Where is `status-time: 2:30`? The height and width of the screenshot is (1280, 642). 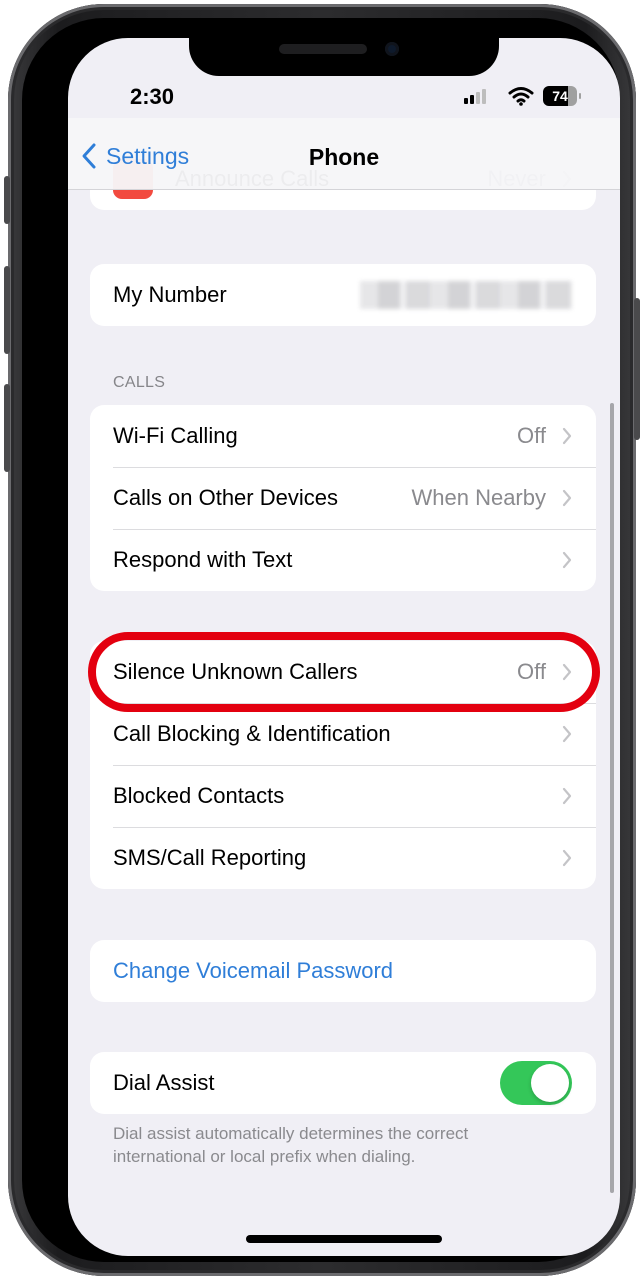
status-time: 2:30 is located at coordinates (152, 96).